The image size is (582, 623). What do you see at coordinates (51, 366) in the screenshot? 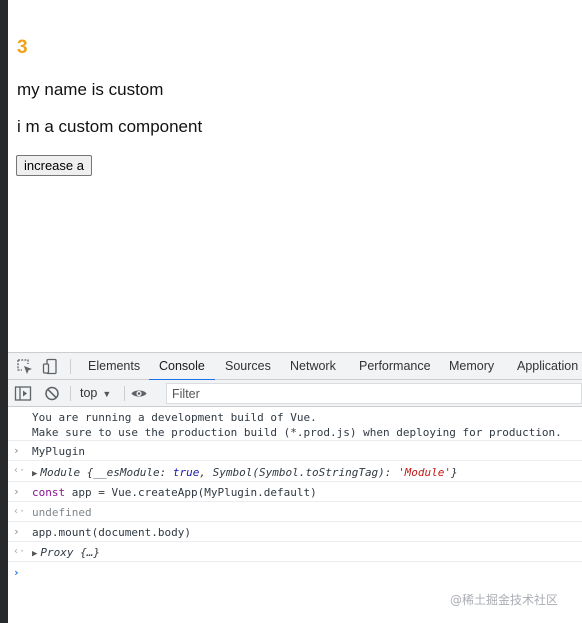
I see `device-toggle-icon` at bounding box center [51, 366].